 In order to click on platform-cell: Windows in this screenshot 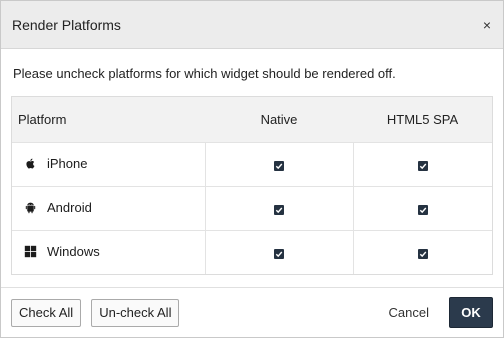, I will do `click(108, 252)`.